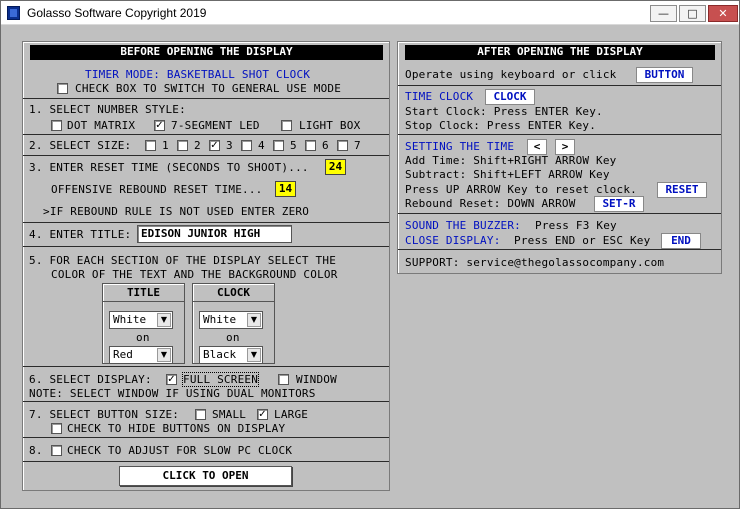 The image size is (740, 509). Describe the element at coordinates (262, 414) in the screenshot. I see `large-checkbox: ✓` at that location.